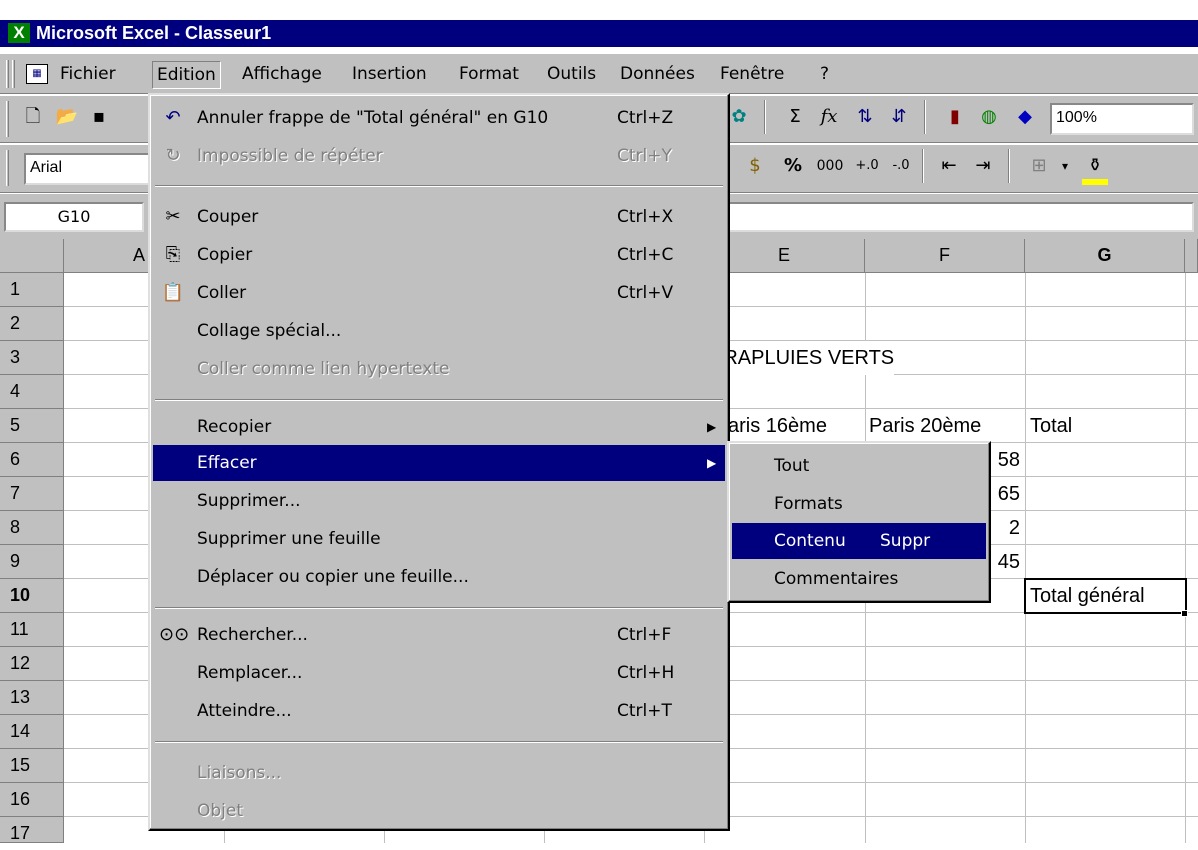  I want to click on submenu-item-commentaires: Commentaires, so click(859, 579).